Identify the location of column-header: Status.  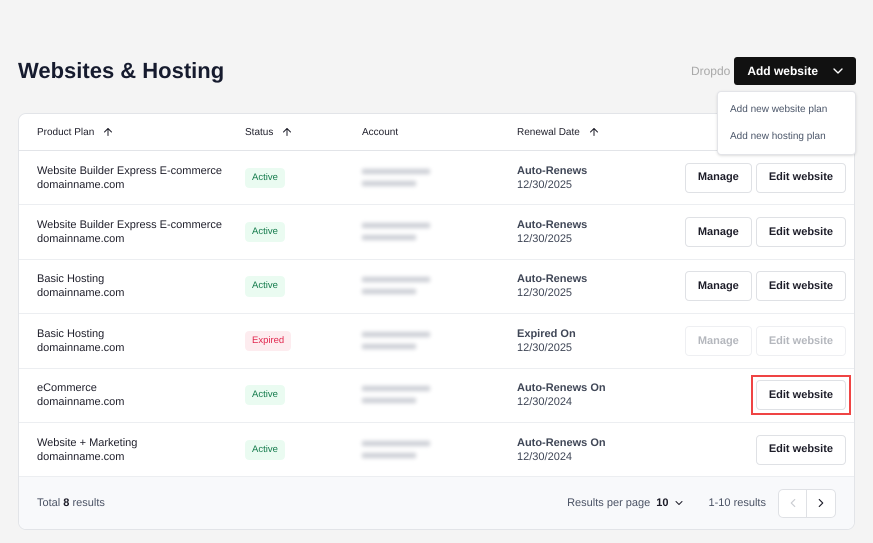
(259, 132).